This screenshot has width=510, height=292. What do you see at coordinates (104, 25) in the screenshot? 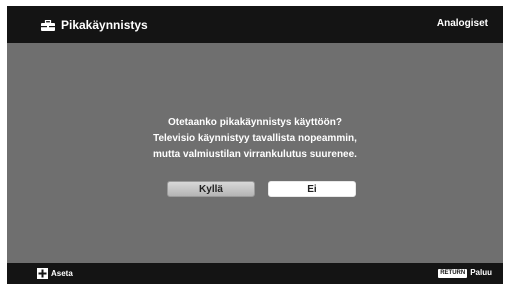
I see `page-title: Pikakäynnistys` at bounding box center [104, 25].